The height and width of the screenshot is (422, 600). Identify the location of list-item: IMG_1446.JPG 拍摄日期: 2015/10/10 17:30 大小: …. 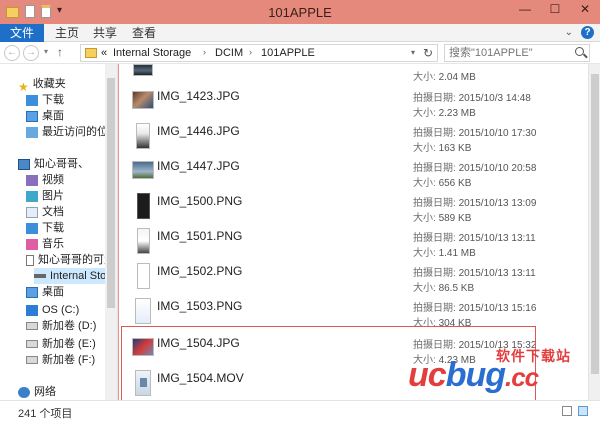
(353, 137).